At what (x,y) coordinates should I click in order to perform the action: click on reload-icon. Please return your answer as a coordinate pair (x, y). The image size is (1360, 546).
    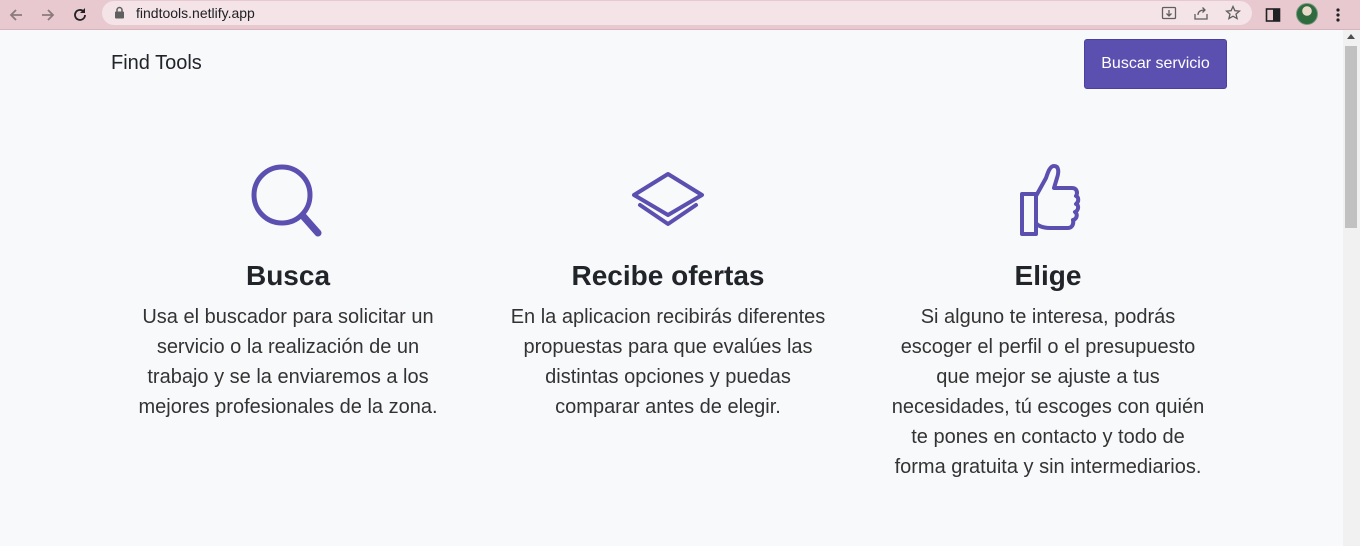
    Looking at the image, I should click on (80, 14).